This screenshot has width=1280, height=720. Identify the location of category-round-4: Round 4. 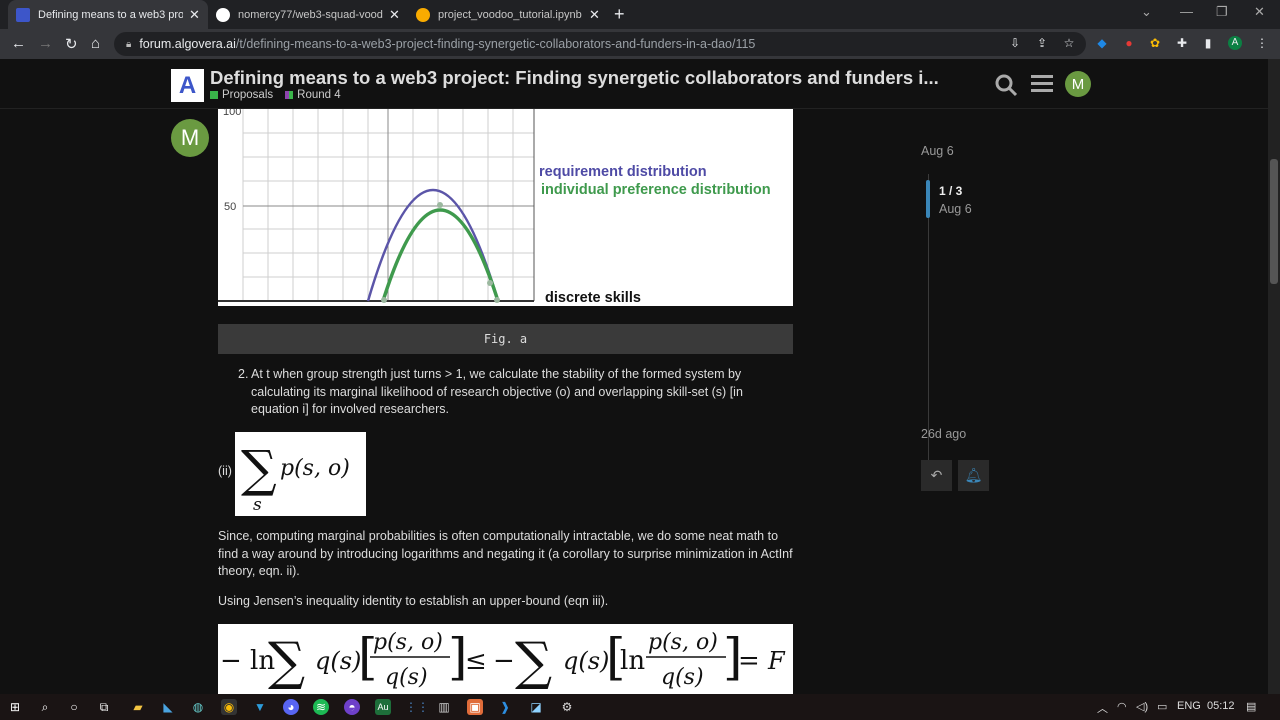
(313, 95).